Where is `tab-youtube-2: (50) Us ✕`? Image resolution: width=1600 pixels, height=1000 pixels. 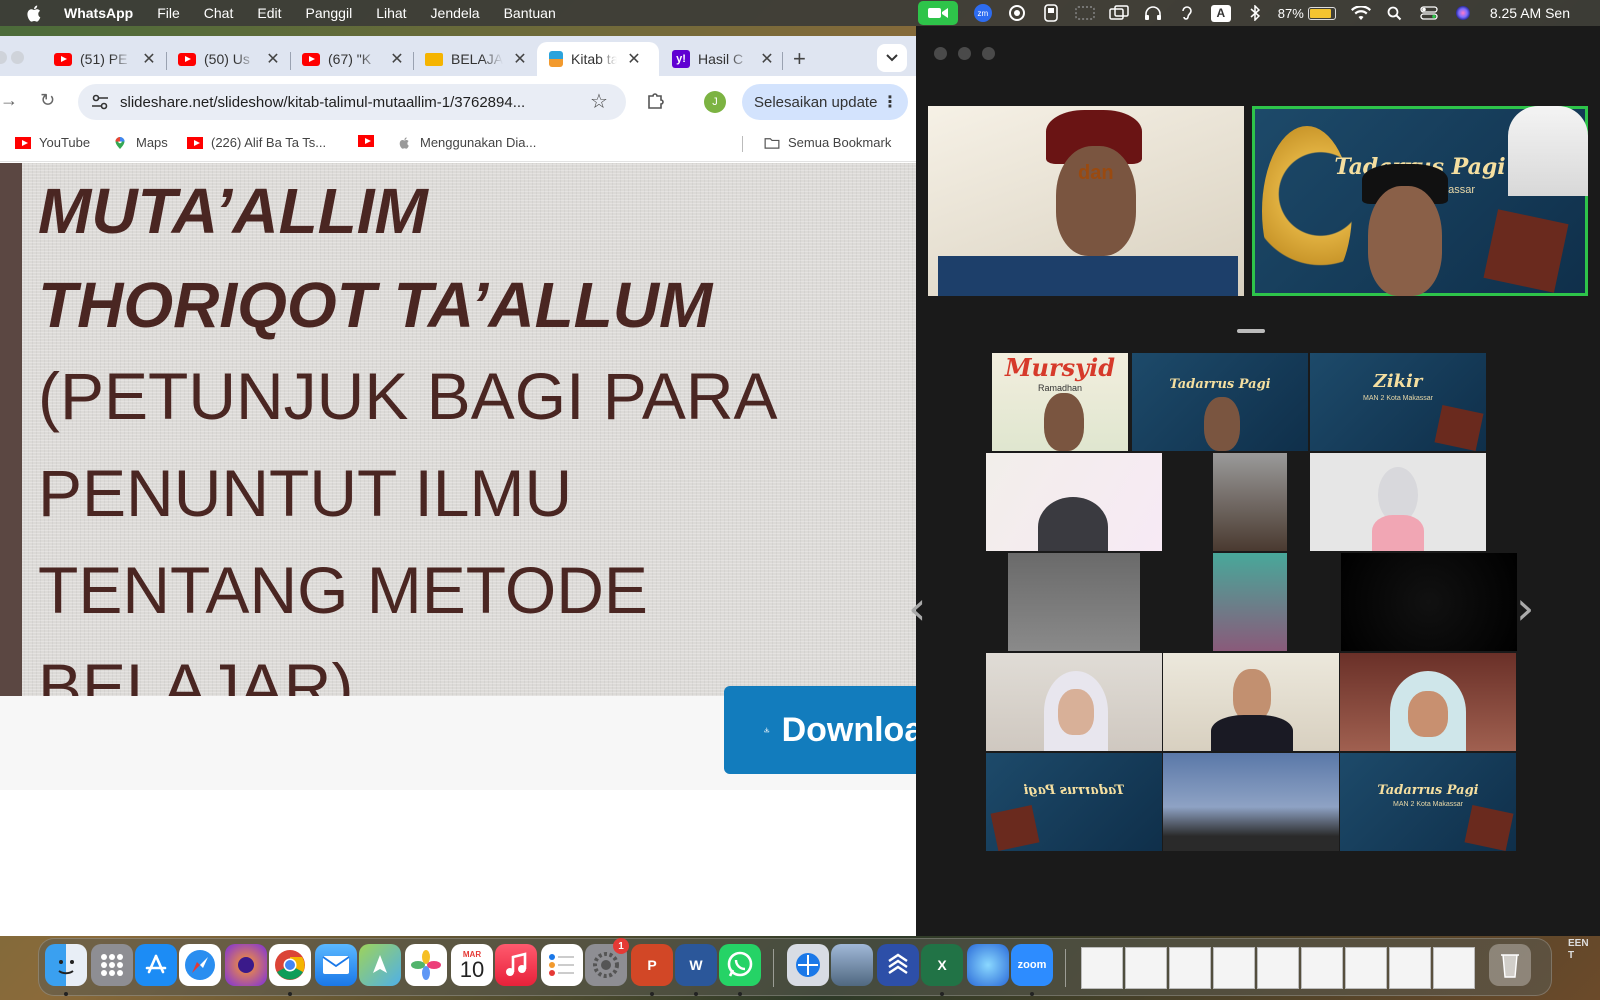
tab-youtube-2: (50) Us ✕ is located at coordinates (224, 59).